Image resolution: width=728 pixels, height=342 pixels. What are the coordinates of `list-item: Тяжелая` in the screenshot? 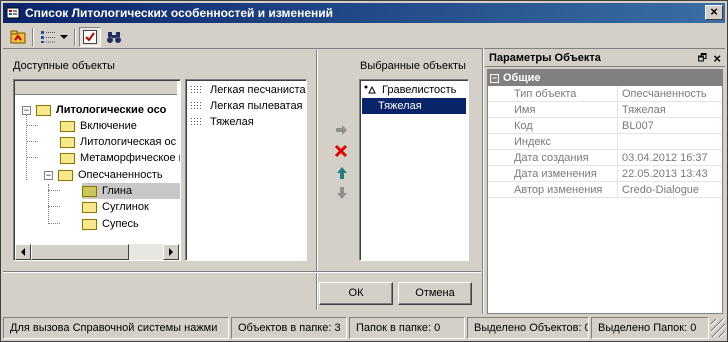 It's located at (221, 122).